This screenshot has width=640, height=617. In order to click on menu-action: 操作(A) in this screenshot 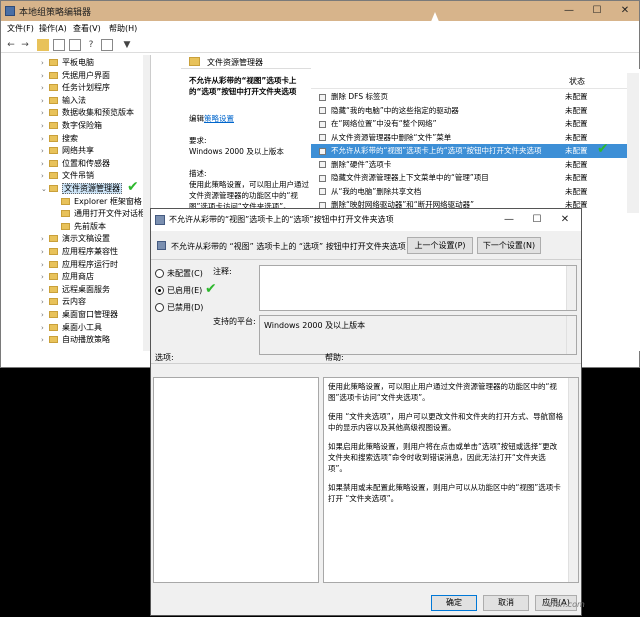, I will do `click(53, 28)`.